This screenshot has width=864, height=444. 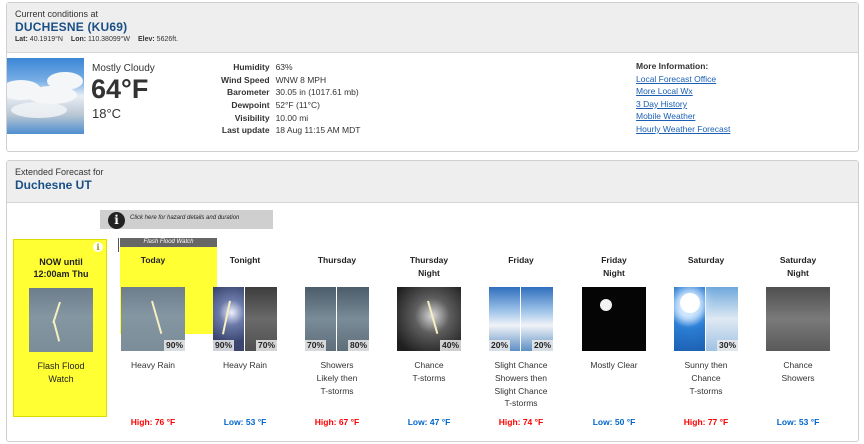 I want to click on showers-icon, so click(x=798, y=319).